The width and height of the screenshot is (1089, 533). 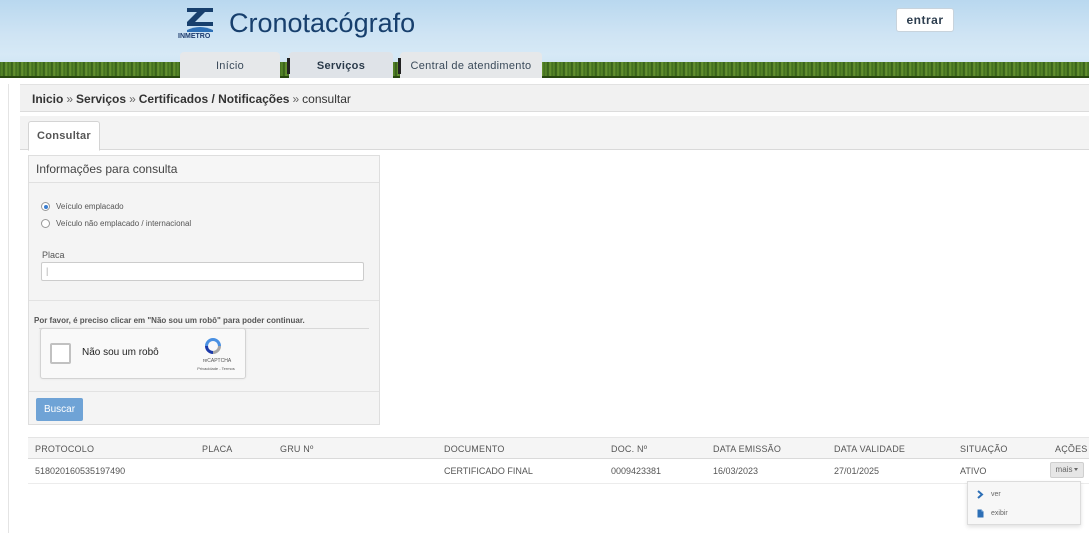 I want to click on menu-item-exibir: exibir, so click(x=992, y=513).